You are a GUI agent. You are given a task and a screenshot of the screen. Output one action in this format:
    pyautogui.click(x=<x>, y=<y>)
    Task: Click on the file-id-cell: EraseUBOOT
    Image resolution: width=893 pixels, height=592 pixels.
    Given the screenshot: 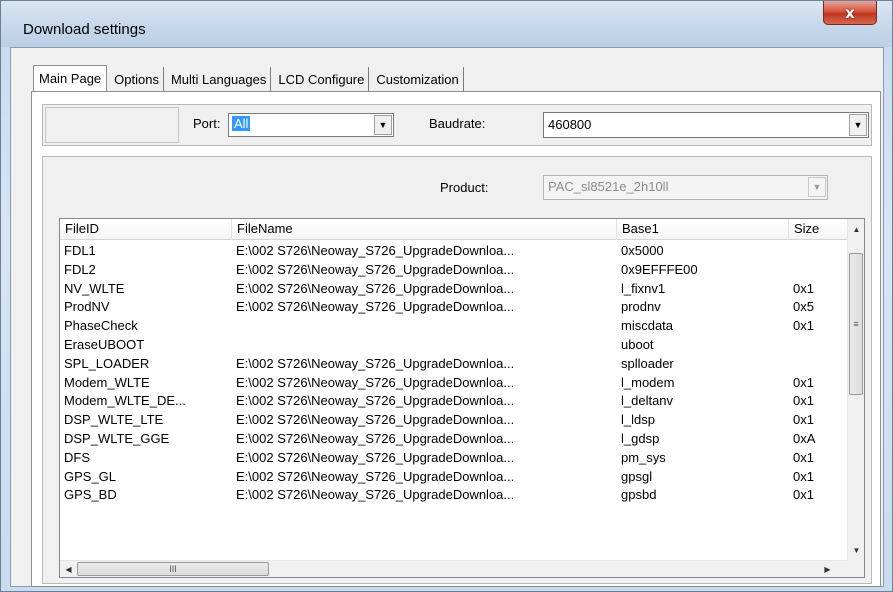 What is the action you would take?
    pyautogui.click(x=104, y=344)
    